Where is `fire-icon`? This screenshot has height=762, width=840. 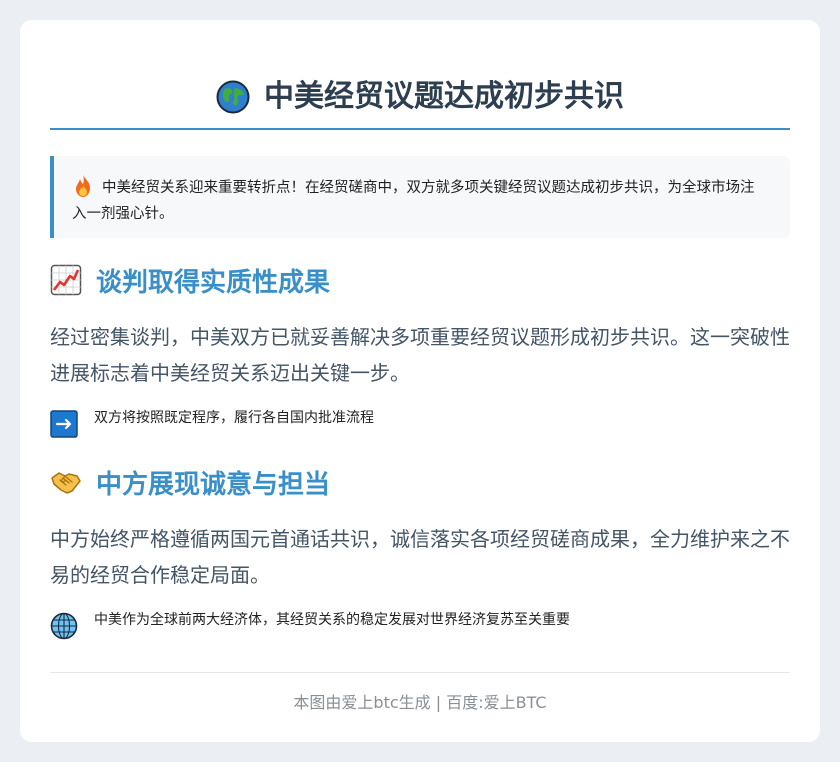 fire-icon is located at coordinates (83, 186).